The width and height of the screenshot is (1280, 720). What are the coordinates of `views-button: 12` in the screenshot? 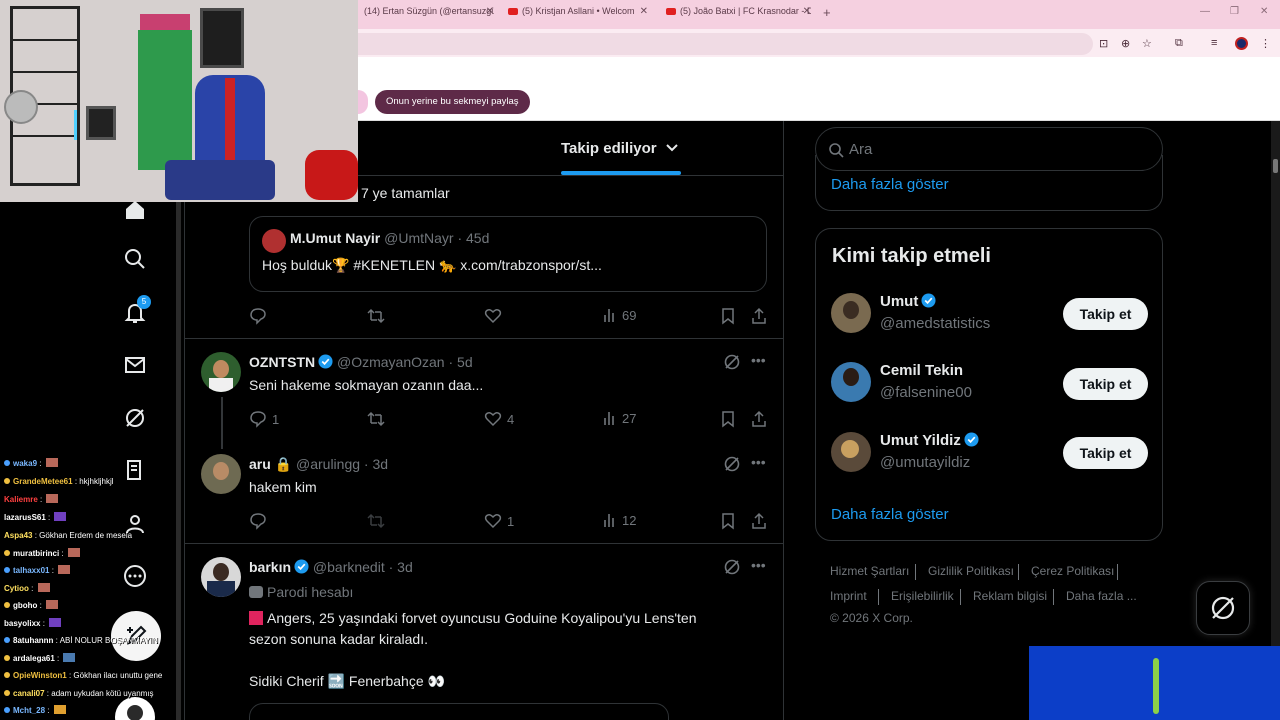 It's located at (619, 520).